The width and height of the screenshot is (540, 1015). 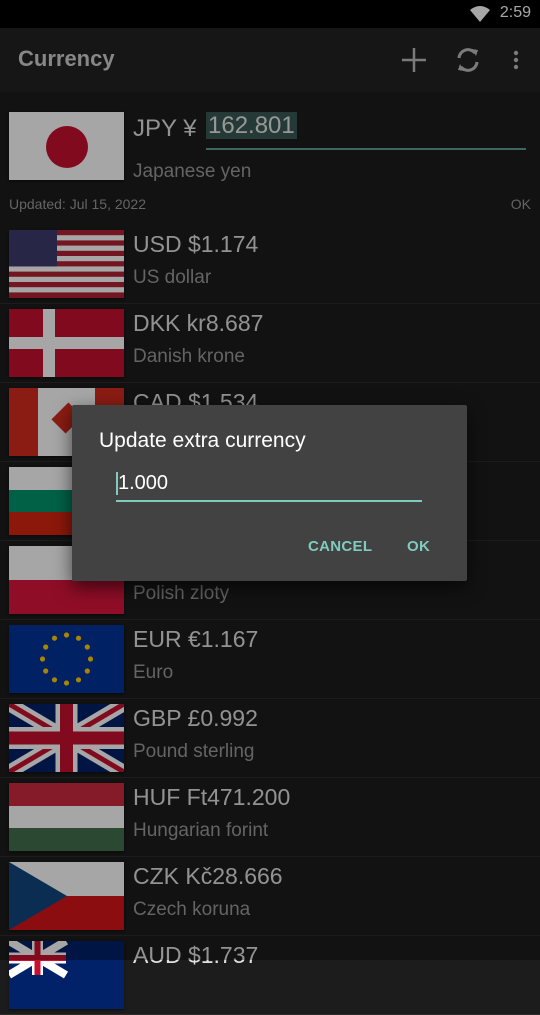 What do you see at coordinates (269, 485) in the screenshot?
I see `amount-input: 1.000` at bounding box center [269, 485].